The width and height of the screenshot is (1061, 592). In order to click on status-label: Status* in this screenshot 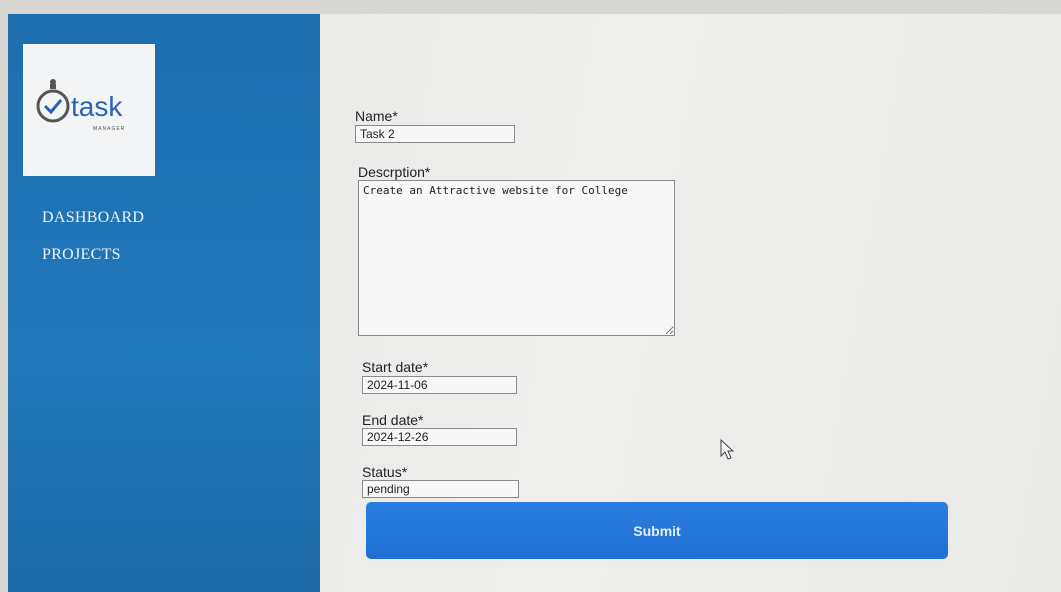, I will do `click(385, 472)`.